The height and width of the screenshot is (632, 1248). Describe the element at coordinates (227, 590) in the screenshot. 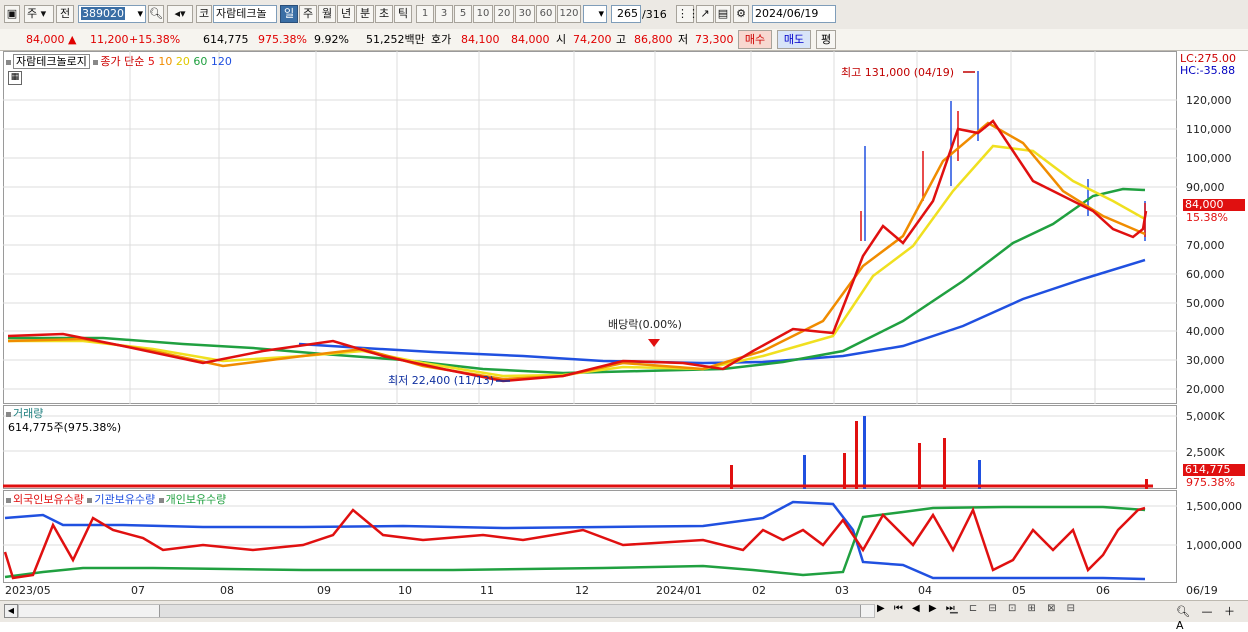

I see `x-tick: 08` at that location.